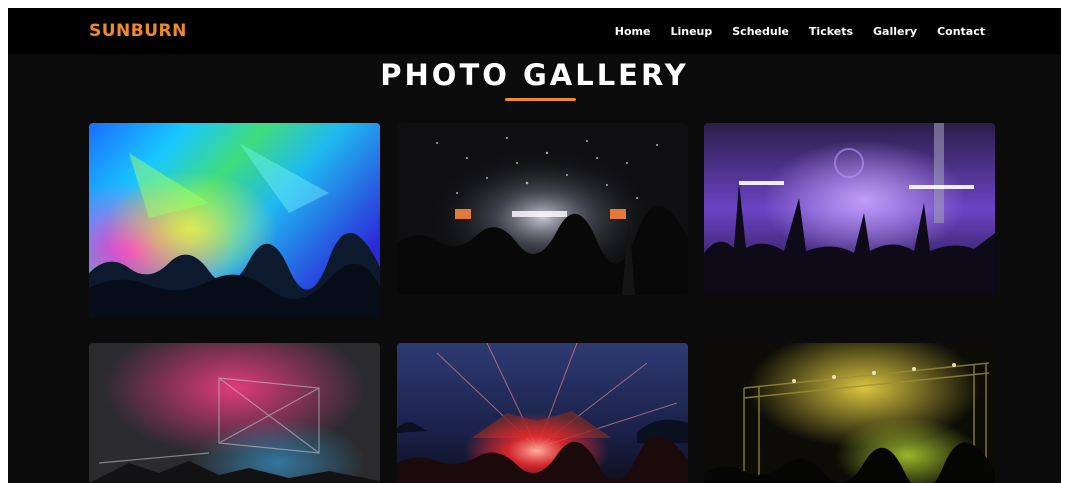 Image resolution: width=1069 pixels, height=483 pixels. I want to click on gallery-photo-colorful-lights-crowd, so click(234, 220).